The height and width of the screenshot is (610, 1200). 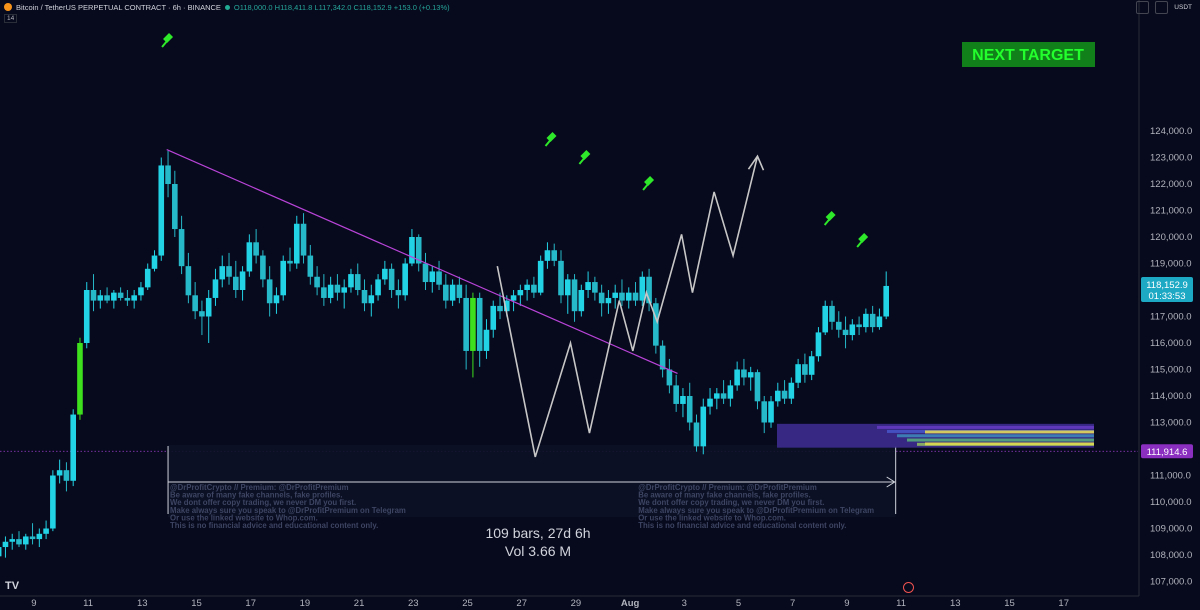 I want to click on indicator-badge: 14, so click(x=11, y=18).